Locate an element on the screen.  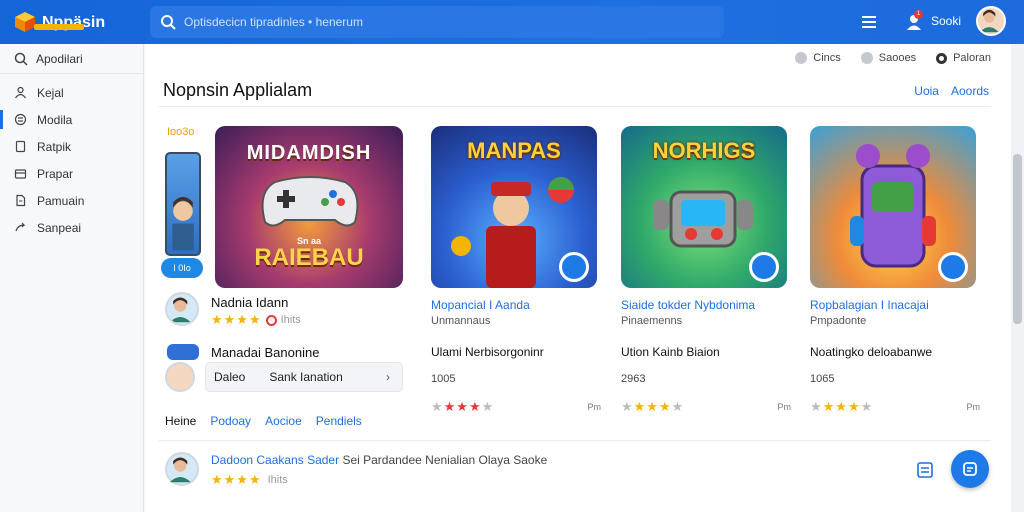
filter-bar: Cincs Saooes Paloran is located at coordinates (893, 58).